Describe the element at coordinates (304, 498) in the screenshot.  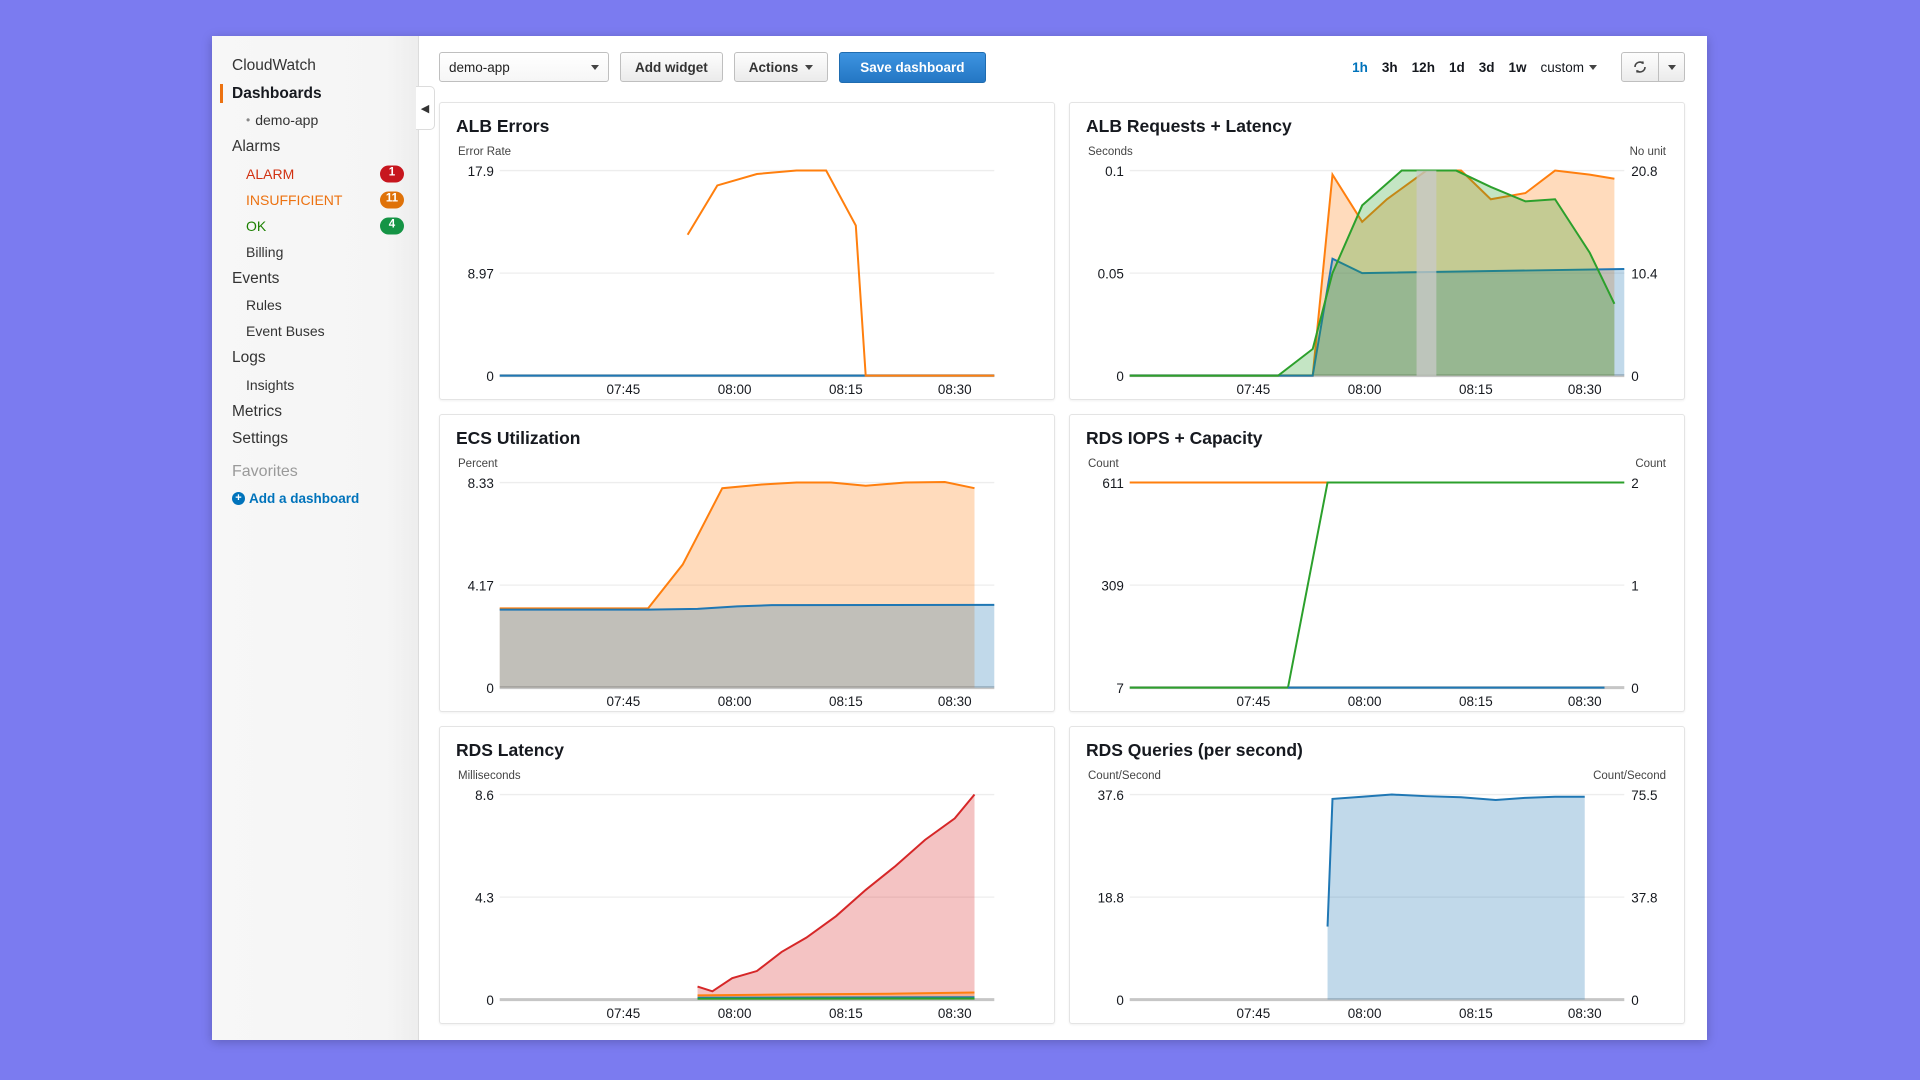
I see `add-a-dashboard-label: Add a dashboard` at that location.